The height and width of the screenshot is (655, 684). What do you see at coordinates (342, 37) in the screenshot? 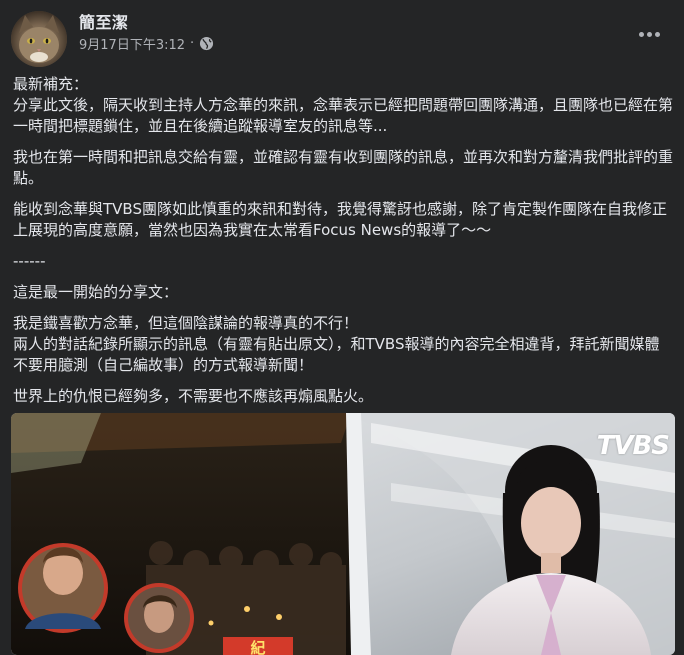
I see `post-header: 簡至潔 9月17日下午3:12 ·` at bounding box center [342, 37].